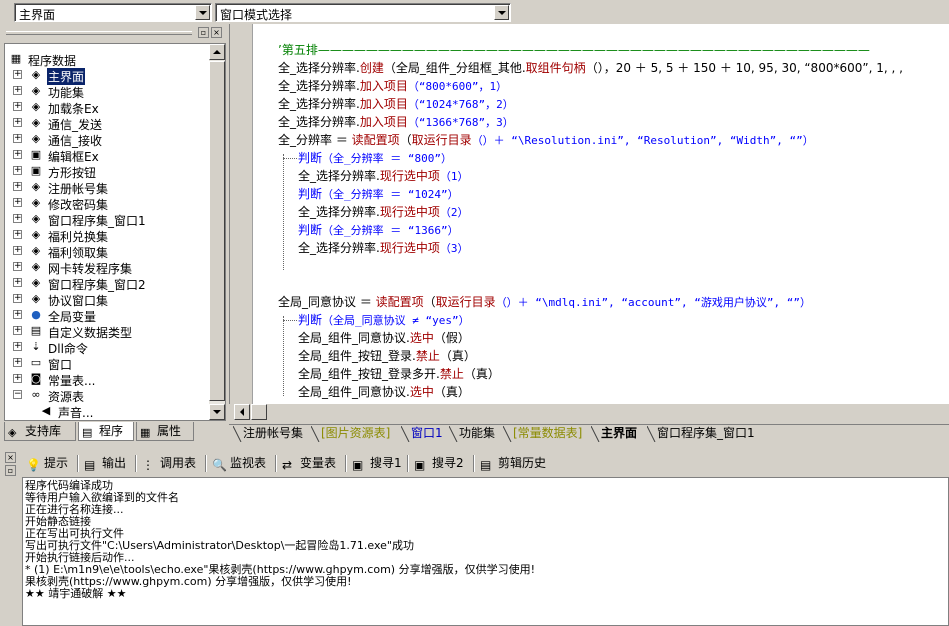 This screenshot has height=626, width=949. I want to click on output-tab: ▤ 输出, so click(104, 464).